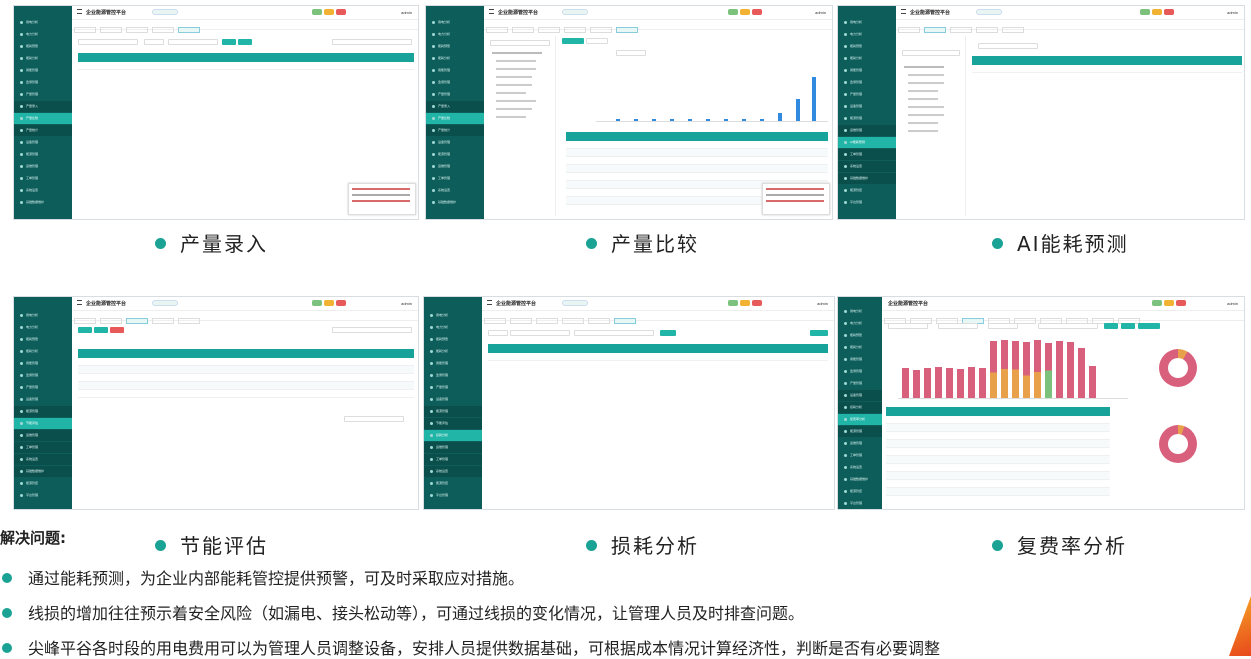  I want to click on sidebar-item-active: 损耗分析, so click(453, 435).